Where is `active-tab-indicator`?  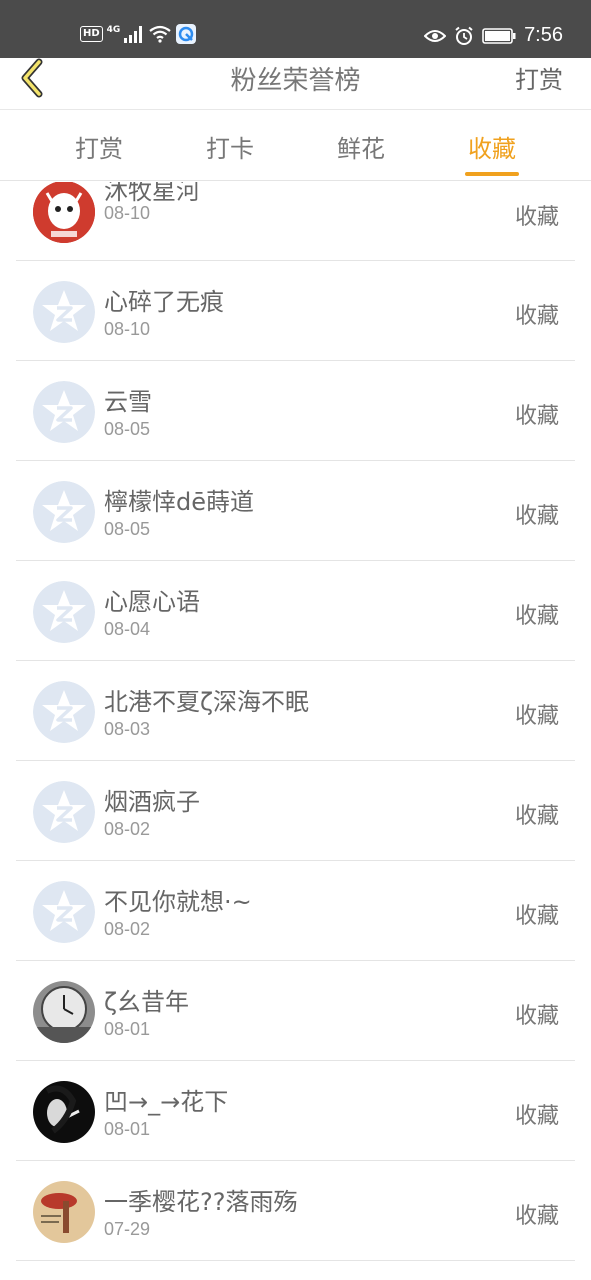
active-tab-indicator is located at coordinates (492, 174).